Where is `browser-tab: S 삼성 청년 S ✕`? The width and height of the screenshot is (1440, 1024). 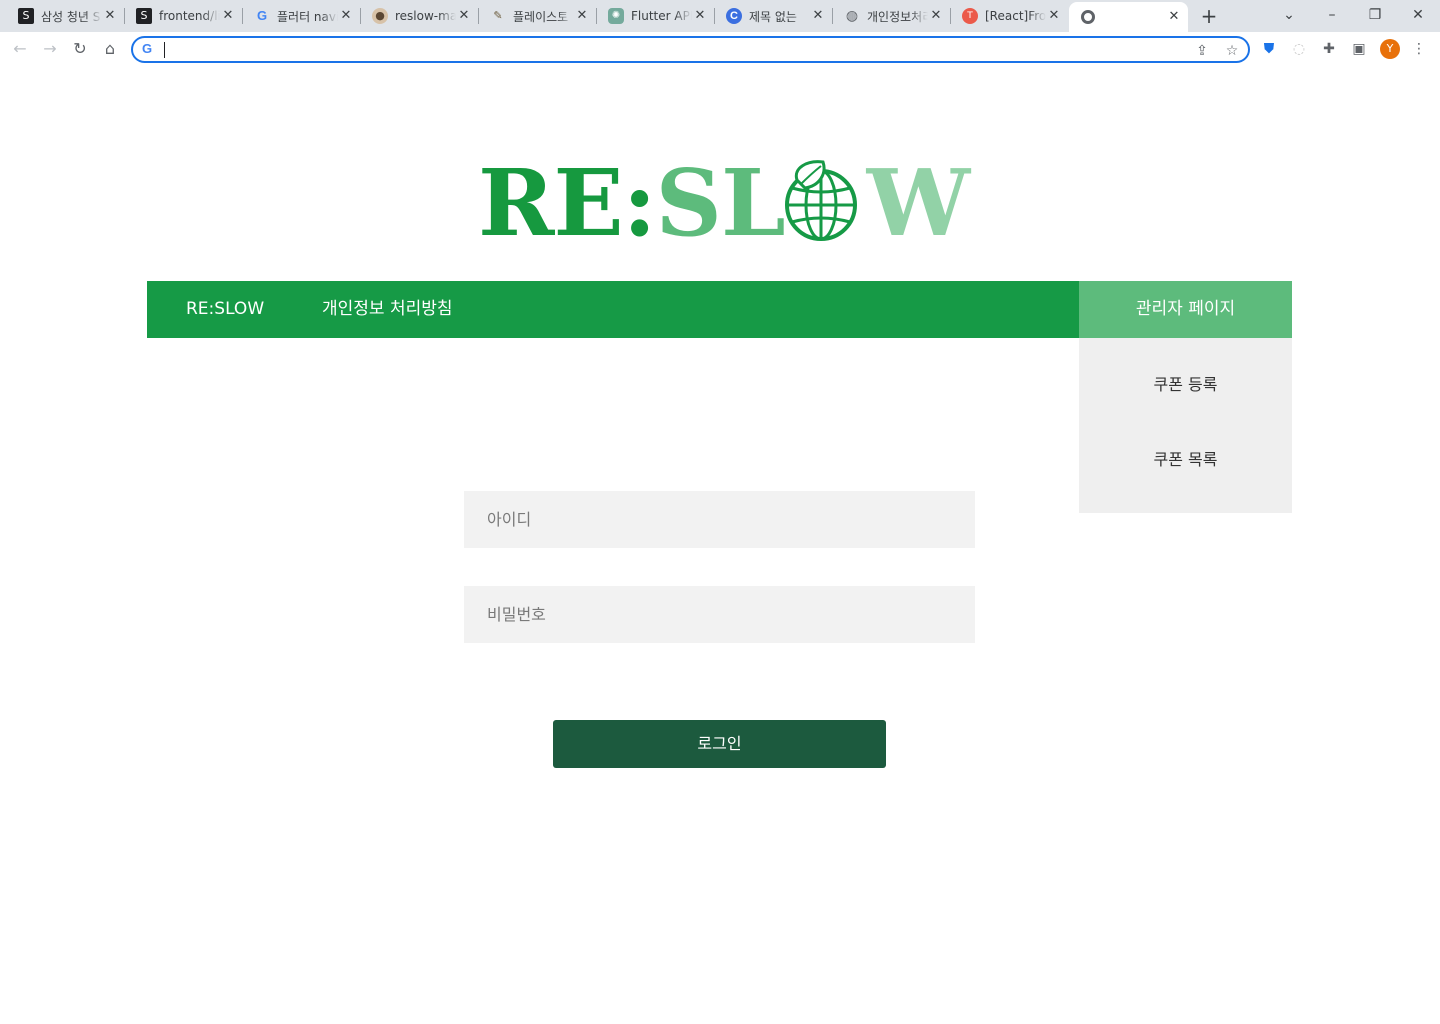 browser-tab: S 삼성 청년 S ✕ is located at coordinates (65, 16).